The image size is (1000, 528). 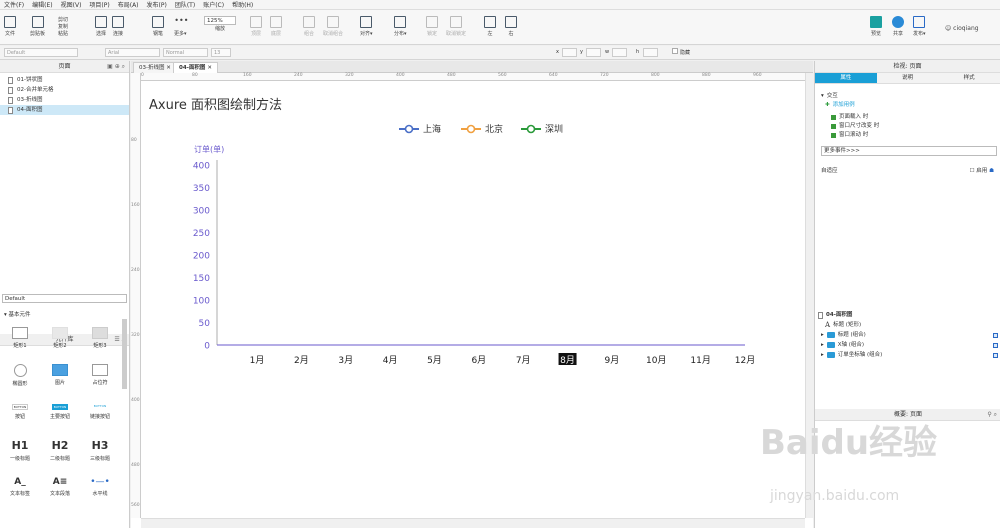 What do you see at coordinates (132, 52) in the screenshot?
I see `font-select: Arial` at bounding box center [132, 52].